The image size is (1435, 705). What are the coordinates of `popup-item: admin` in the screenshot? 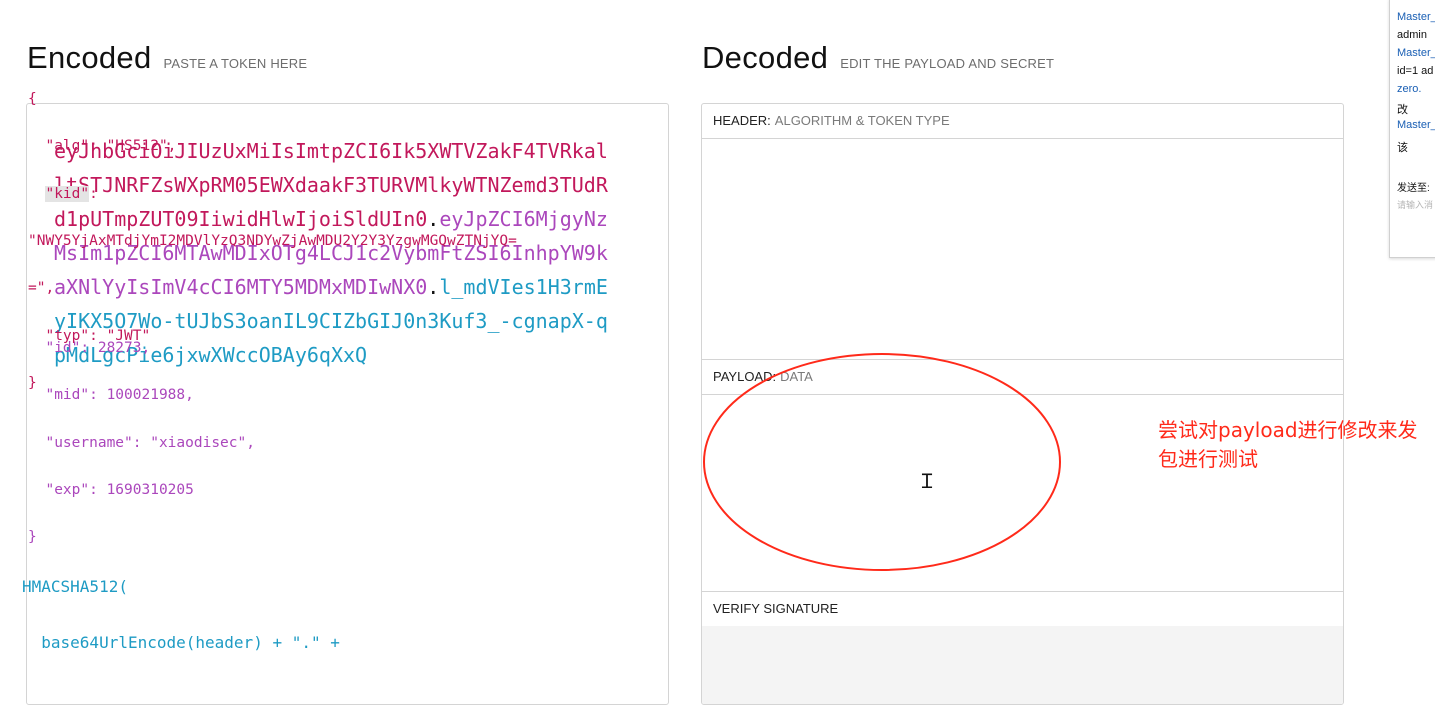 It's located at (1412, 35).